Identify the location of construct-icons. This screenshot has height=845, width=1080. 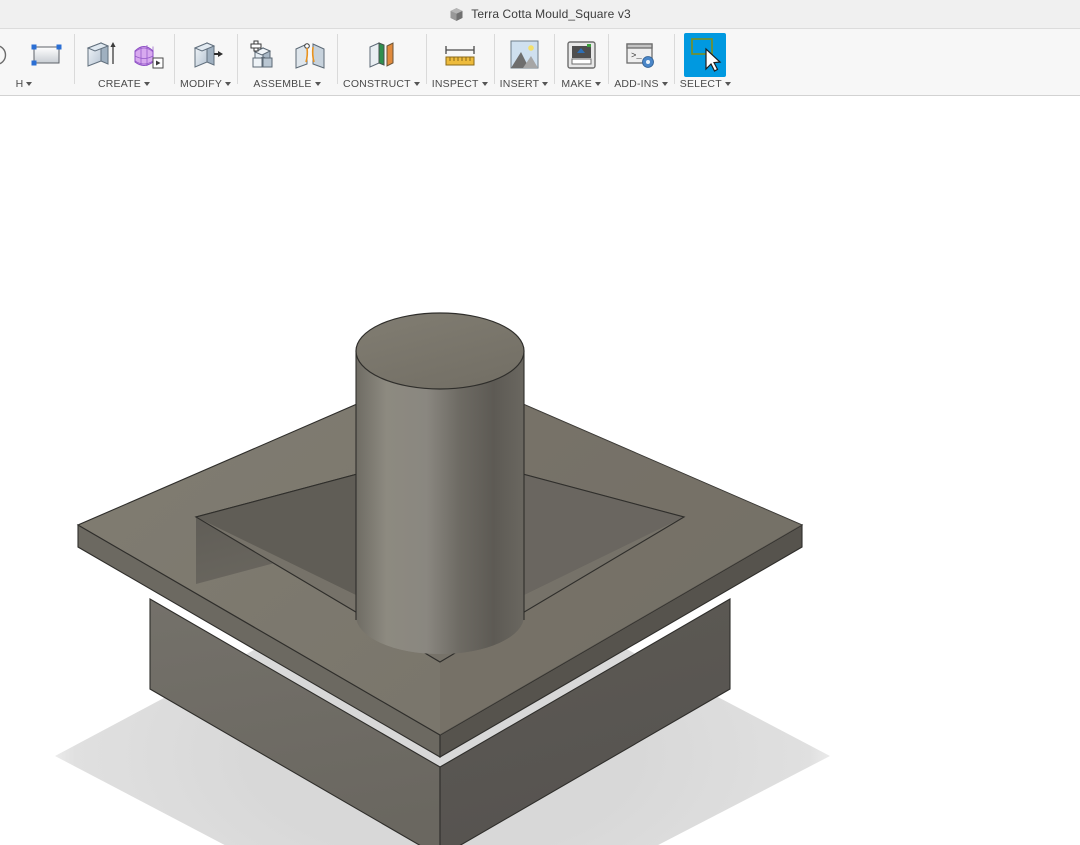
(381, 54).